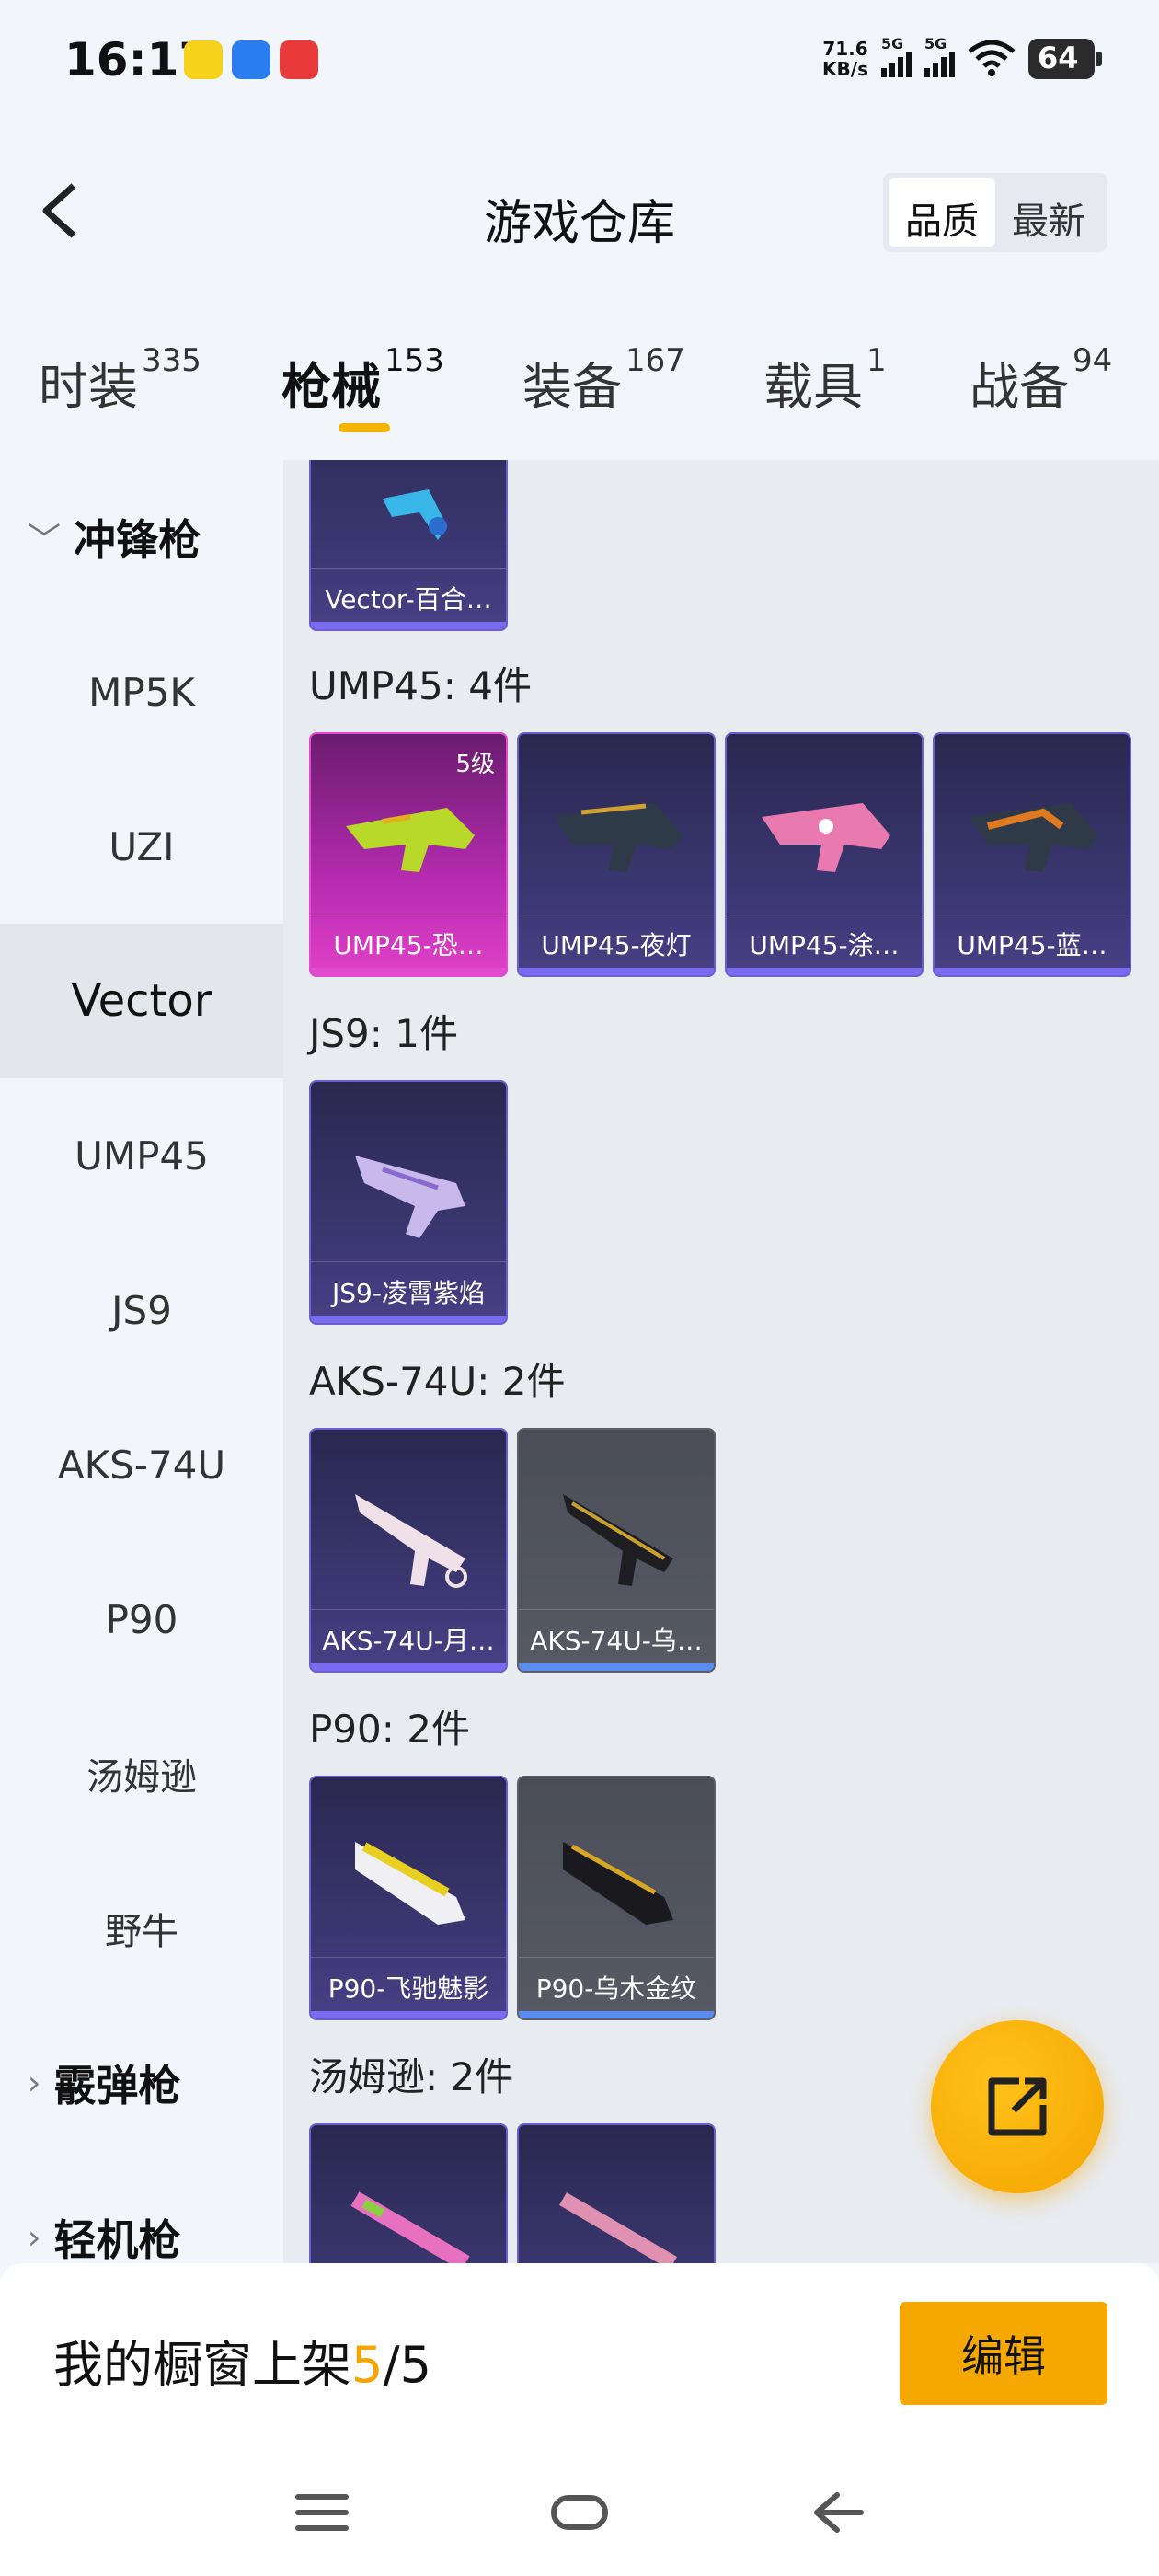 This screenshot has height=2576, width=1159. I want to click on network-speed-value: 71.6, so click(845, 49).